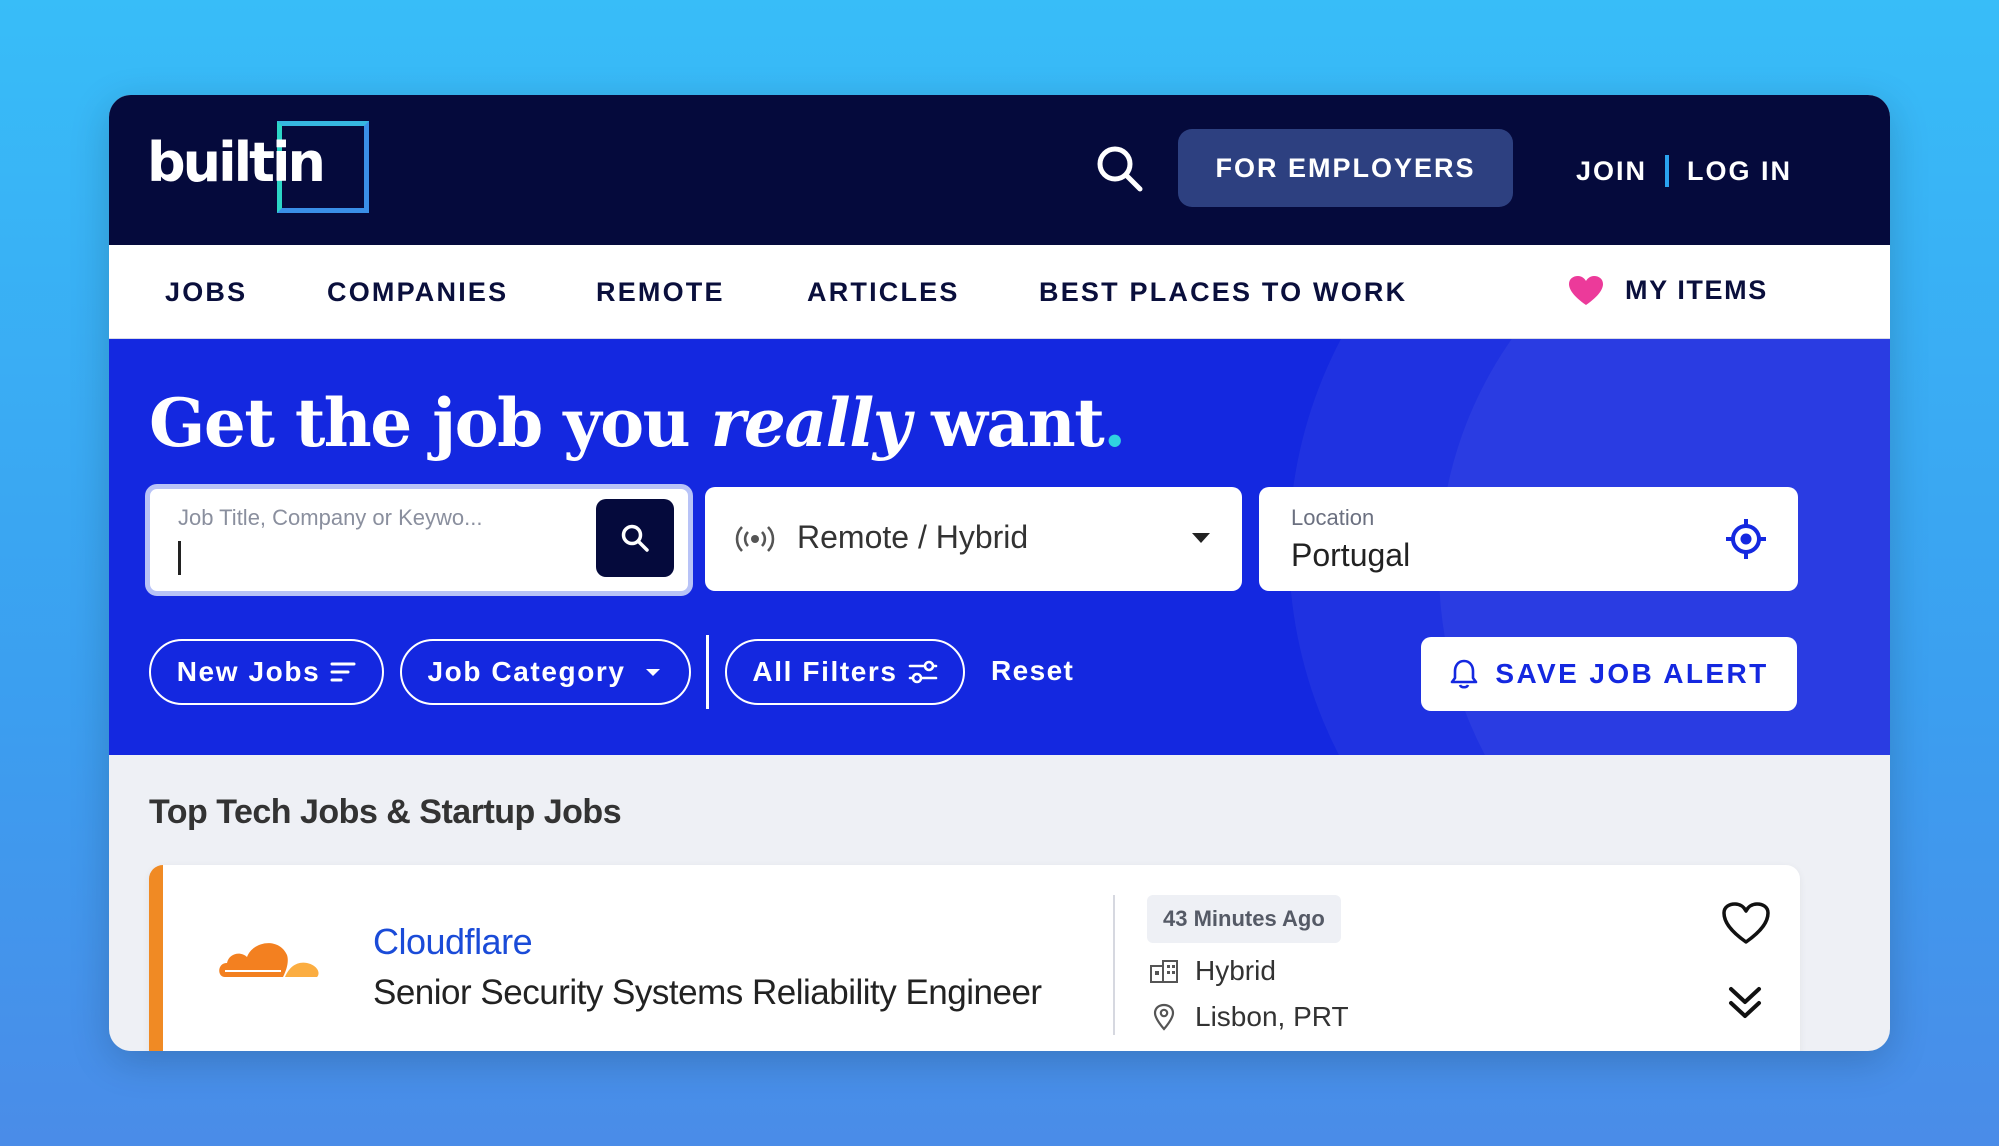  What do you see at coordinates (1244, 919) in the screenshot?
I see `posted-time-badge: 43 Minutes Ago` at bounding box center [1244, 919].